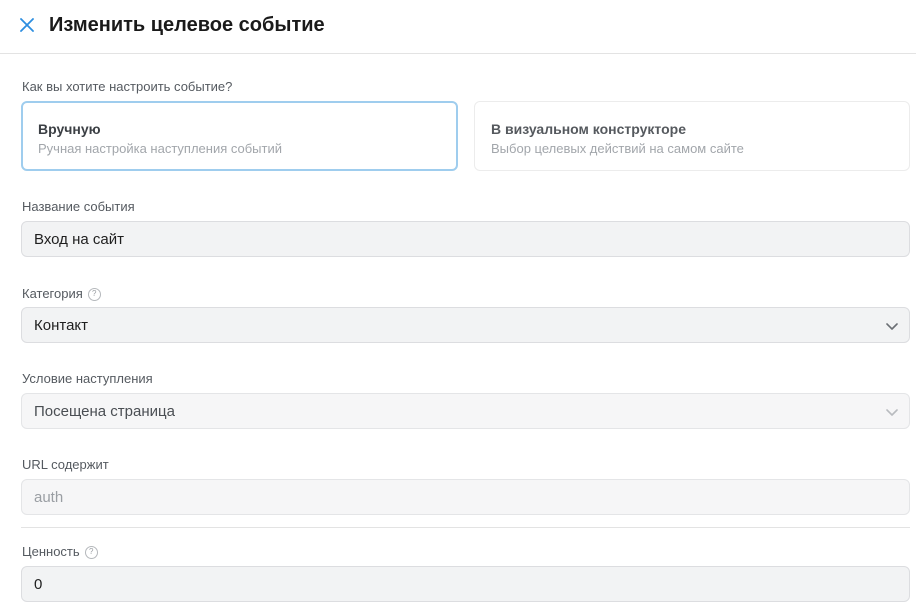 The image size is (916, 611). Describe the element at coordinates (465, 239) in the screenshot. I see `event-name-input` at that location.